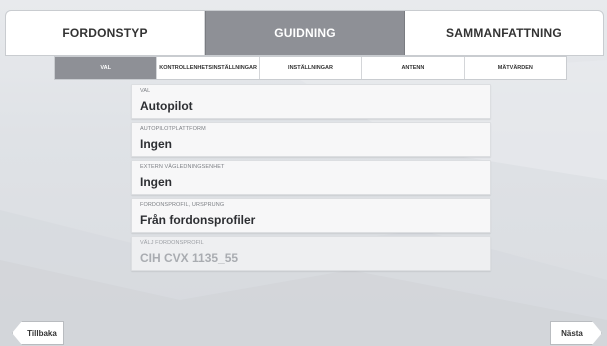 The image size is (607, 346). What do you see at coordinates (208, 68) in the screenshot?
I see `subtab-kontrollenhetsinstallningar: KONTROLLENHETSINSTÄLLNINGAR` at bounding box center [208, 68].